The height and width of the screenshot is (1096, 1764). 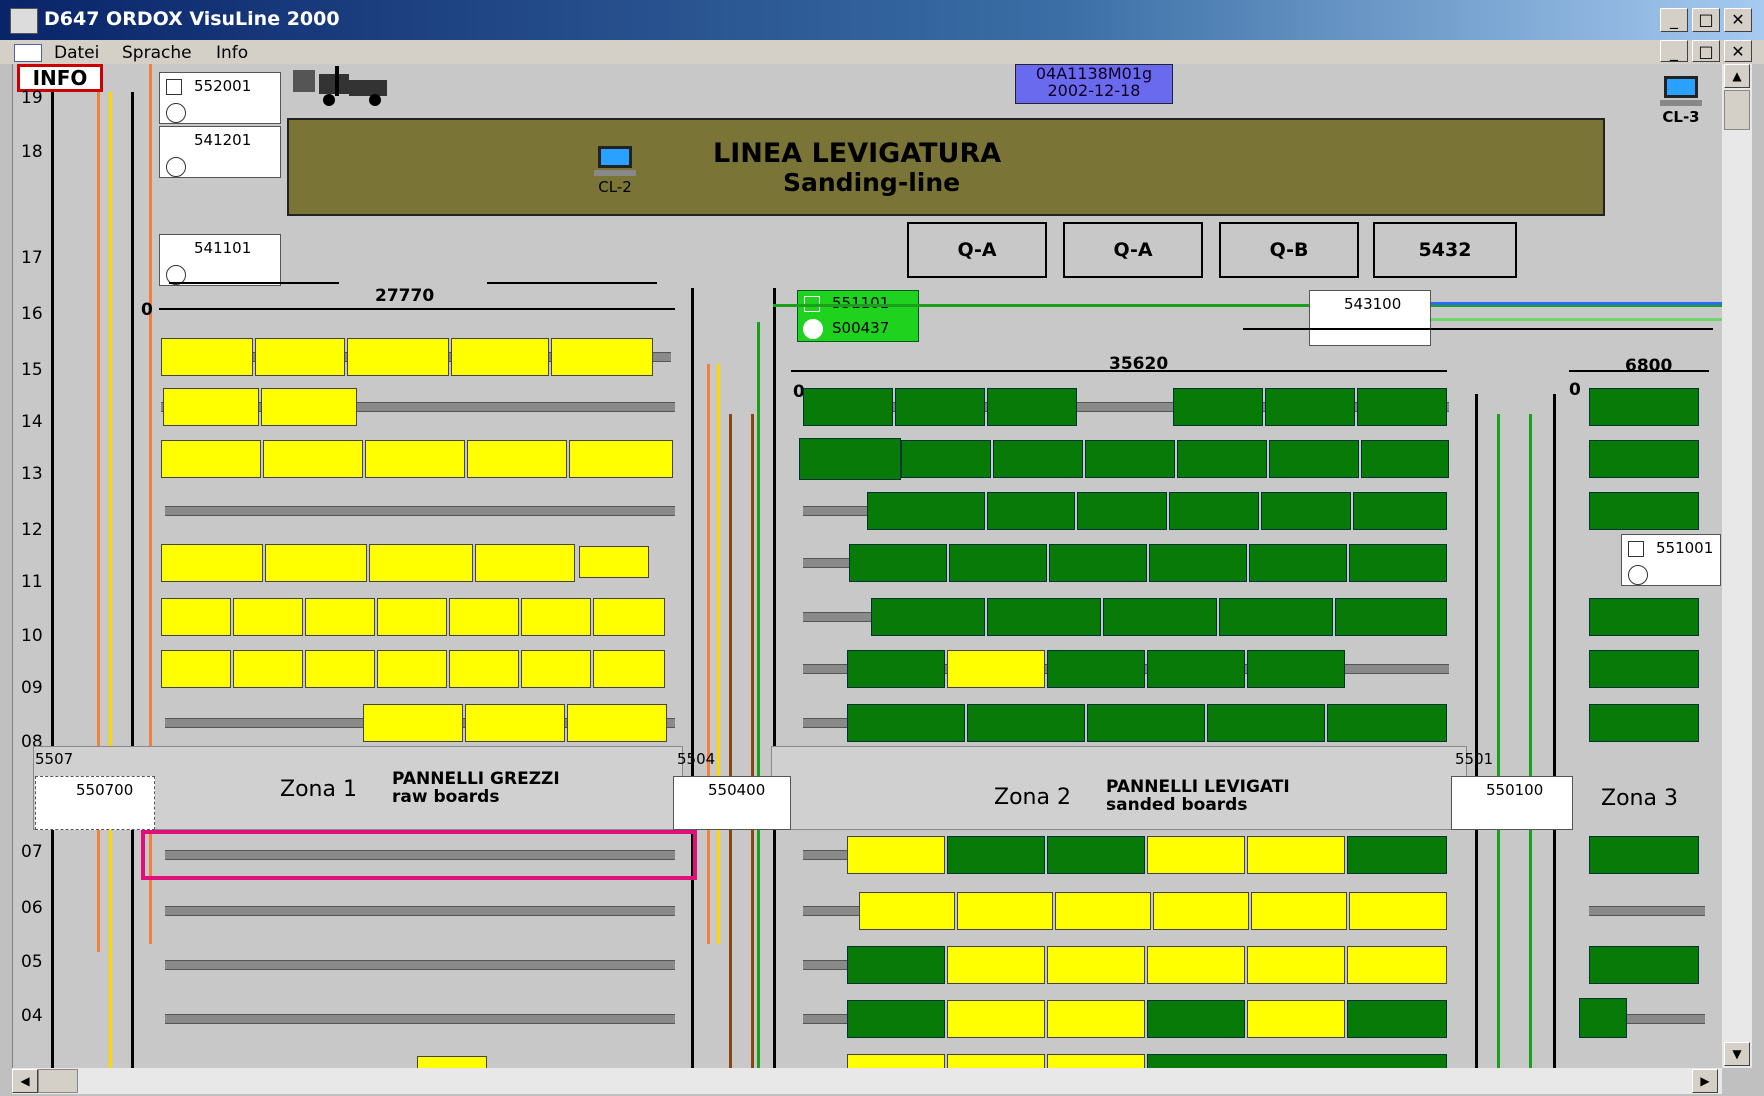 What do you see at coordinates (25, 1081) in the screenshot?
I see `scroll-left-icon: ◀` at bounding box center [25, 1081].